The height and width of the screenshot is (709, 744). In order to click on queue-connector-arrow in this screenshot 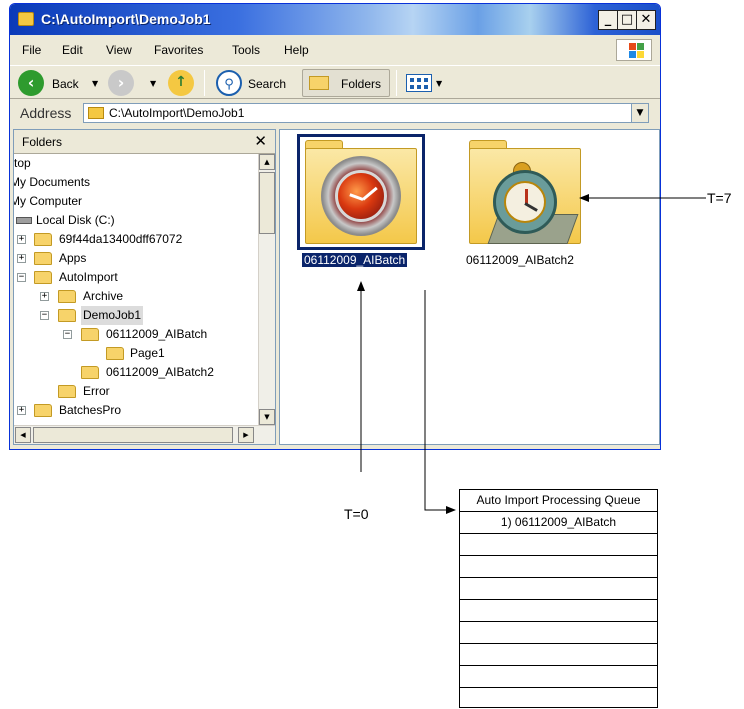, I will do `click(440, 402)`.